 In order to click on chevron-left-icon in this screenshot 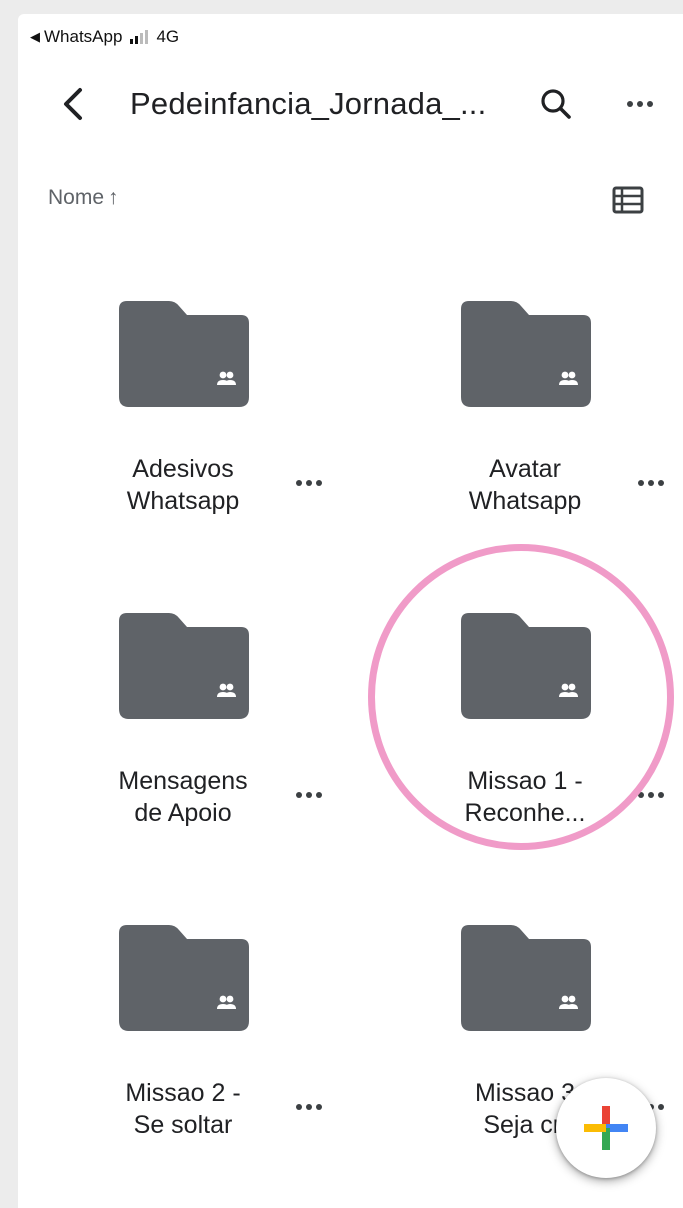, I will do `click(73, 104)`.